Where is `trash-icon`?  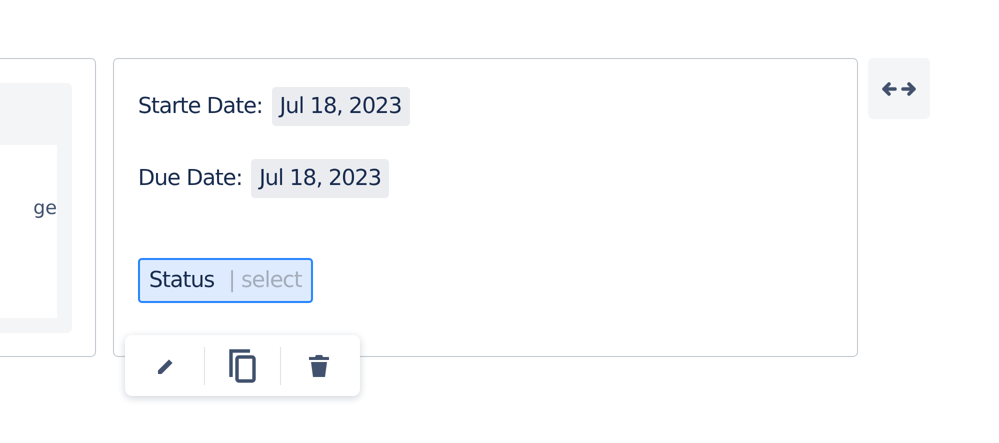 trash-icon is located at coordinates (319, 366).